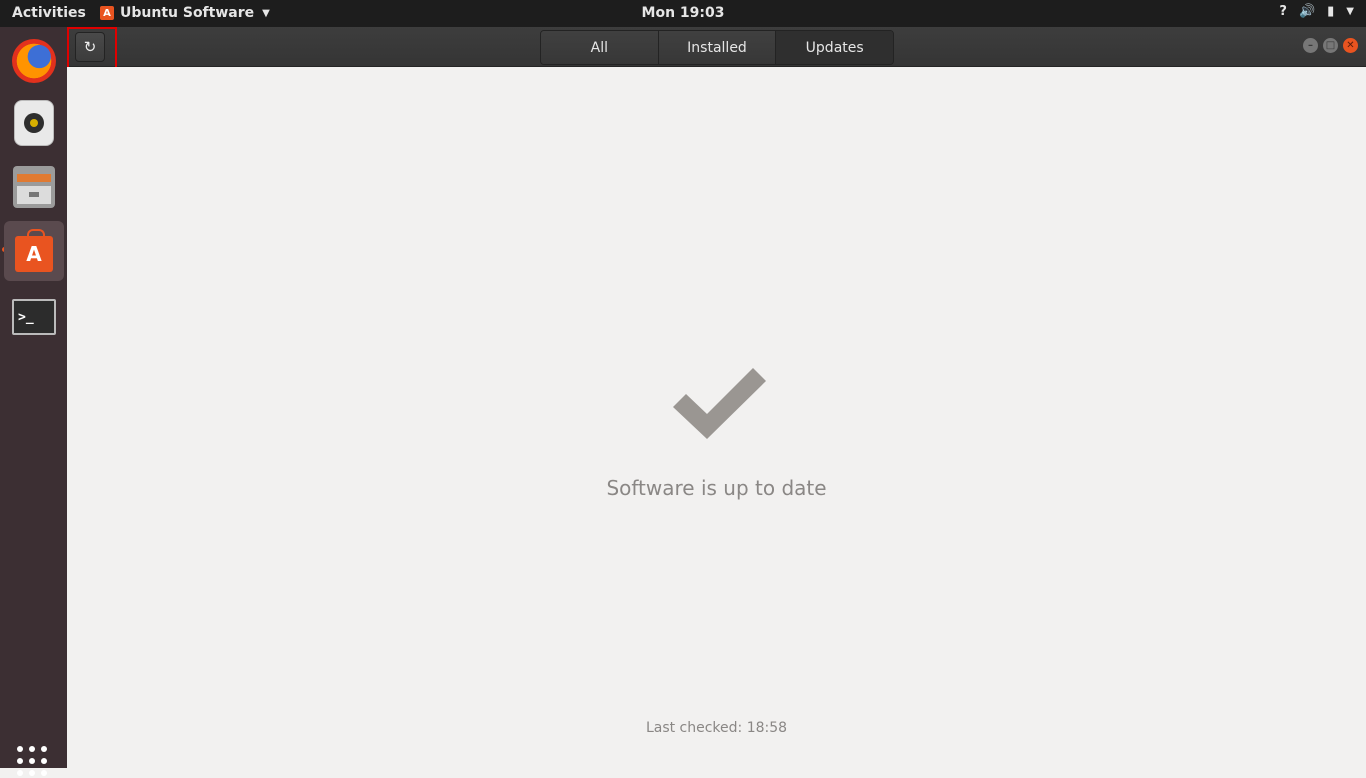 Image resolution: width=1366 pixels, height=778 pixels. Describe the element at coordinates (1350, 45) in the screenshot. I see `close-button: ✕` at that location.